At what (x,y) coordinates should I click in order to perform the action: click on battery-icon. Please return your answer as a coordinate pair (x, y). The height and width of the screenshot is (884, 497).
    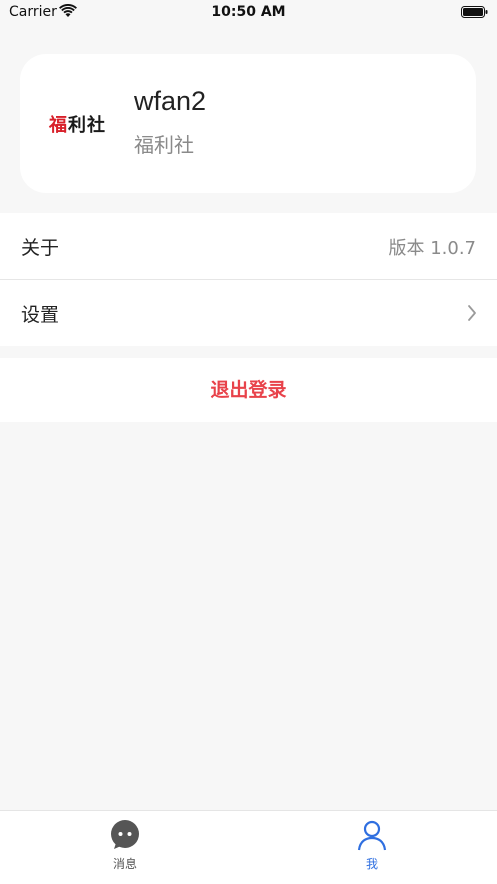
    Looking at the image, I should click on (474, 12).